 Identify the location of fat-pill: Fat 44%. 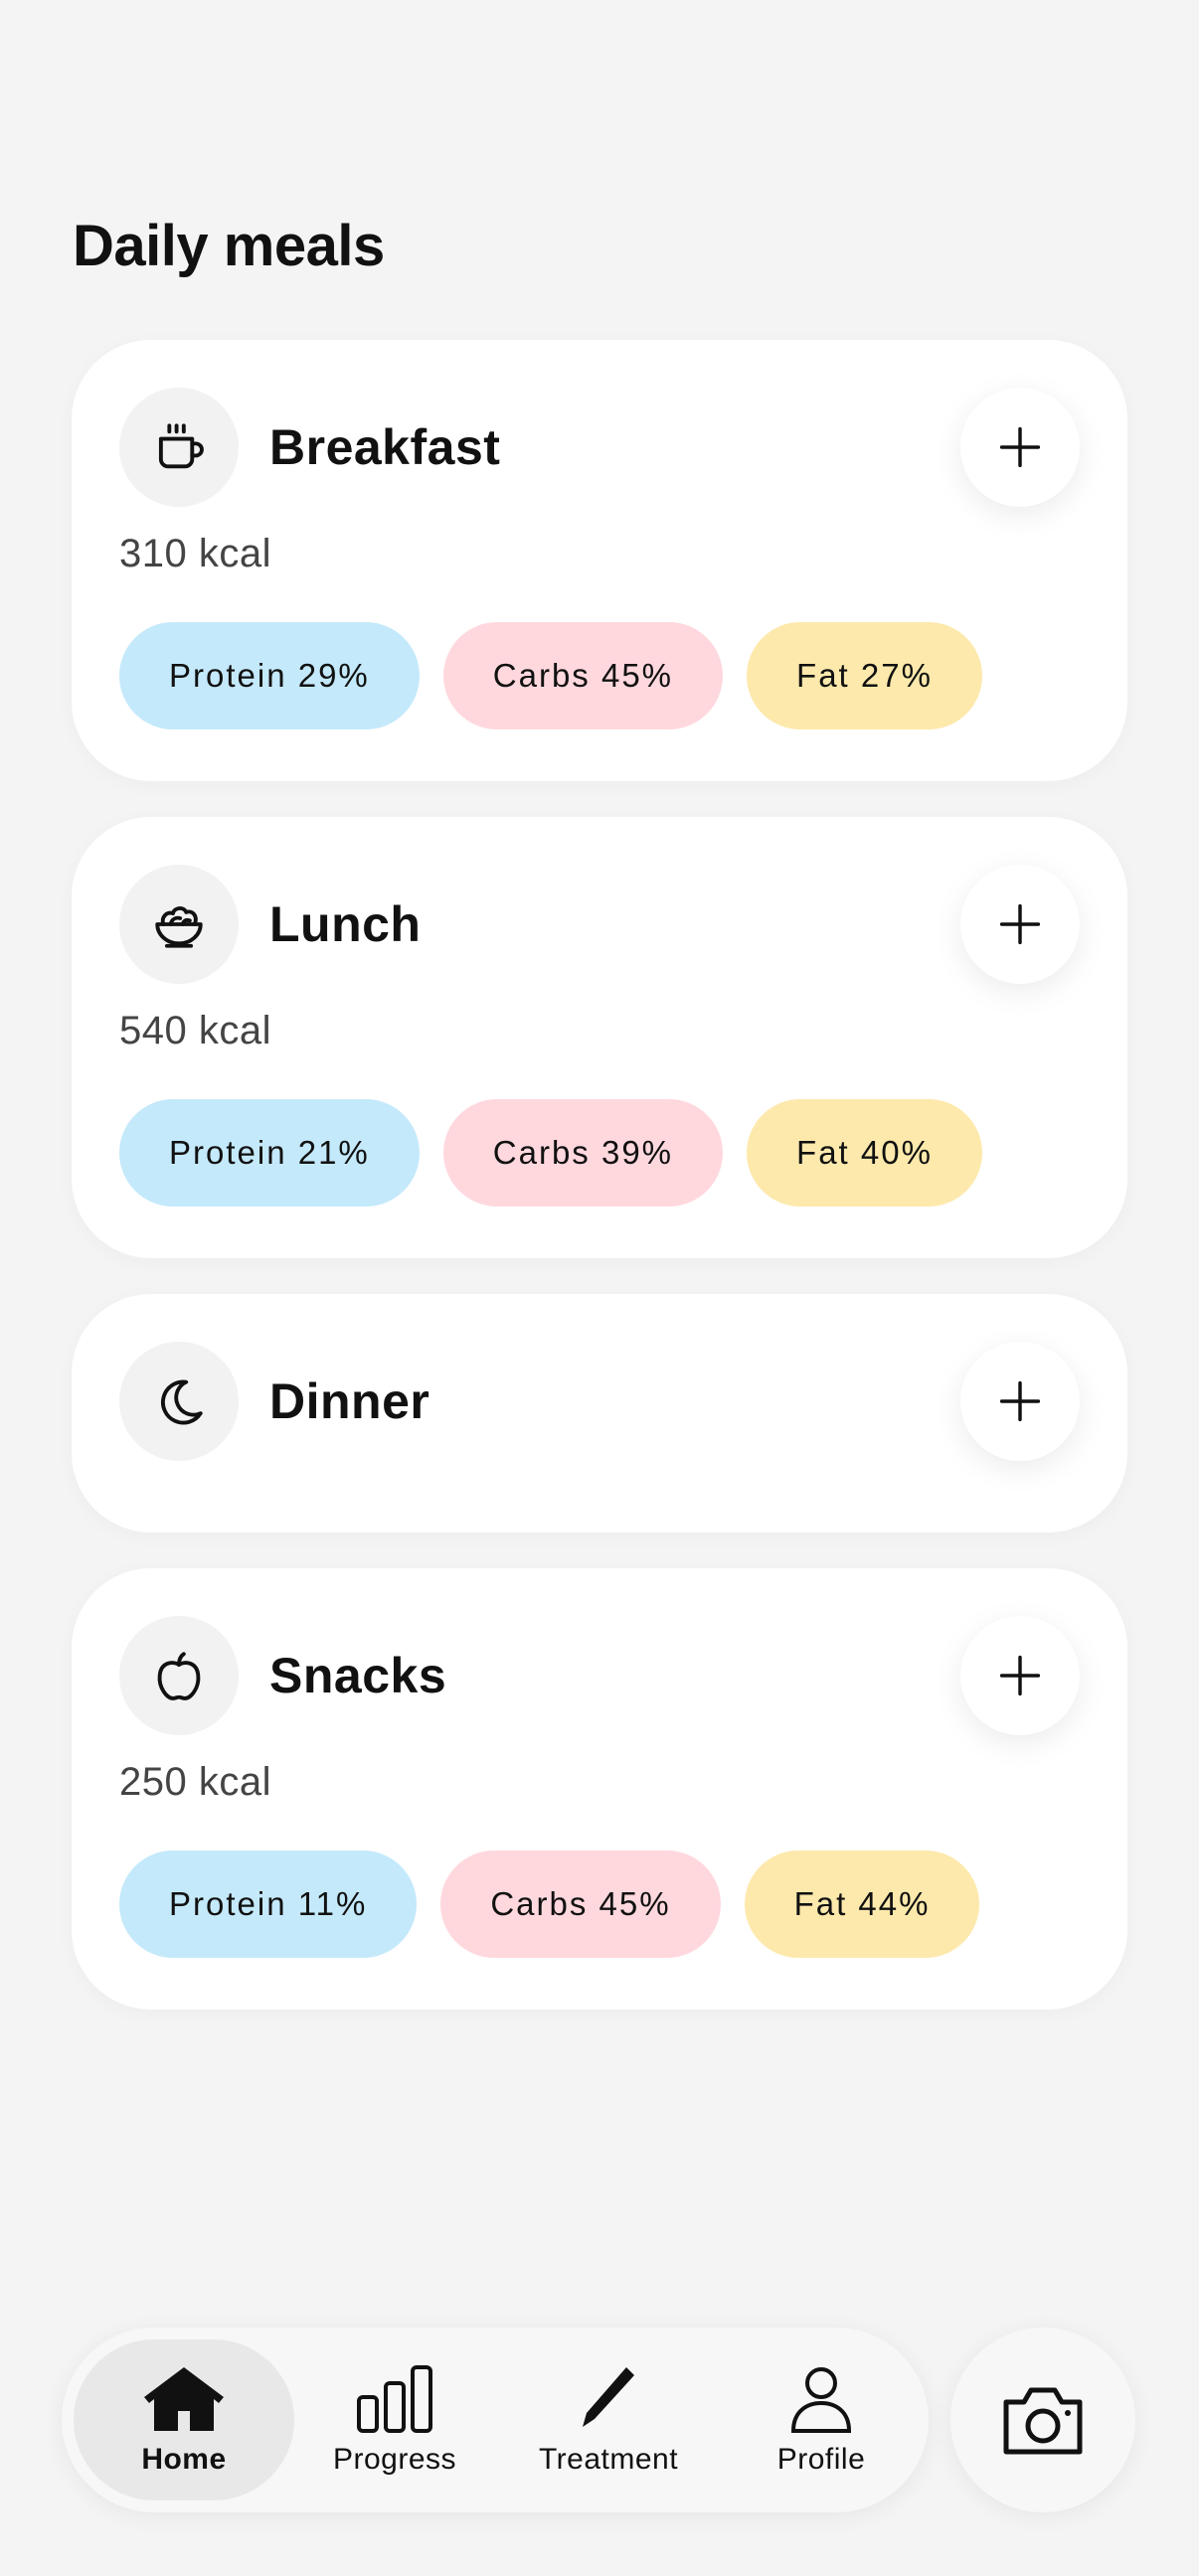
(862, 1904).